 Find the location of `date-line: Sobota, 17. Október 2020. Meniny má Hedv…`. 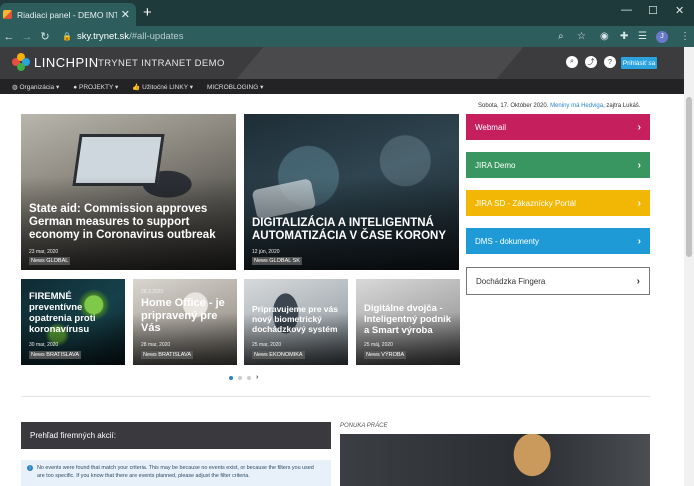

date-line: Sobota, 17. Október 2020. Meniny má Hedv… is located at coordinates (559, 106).